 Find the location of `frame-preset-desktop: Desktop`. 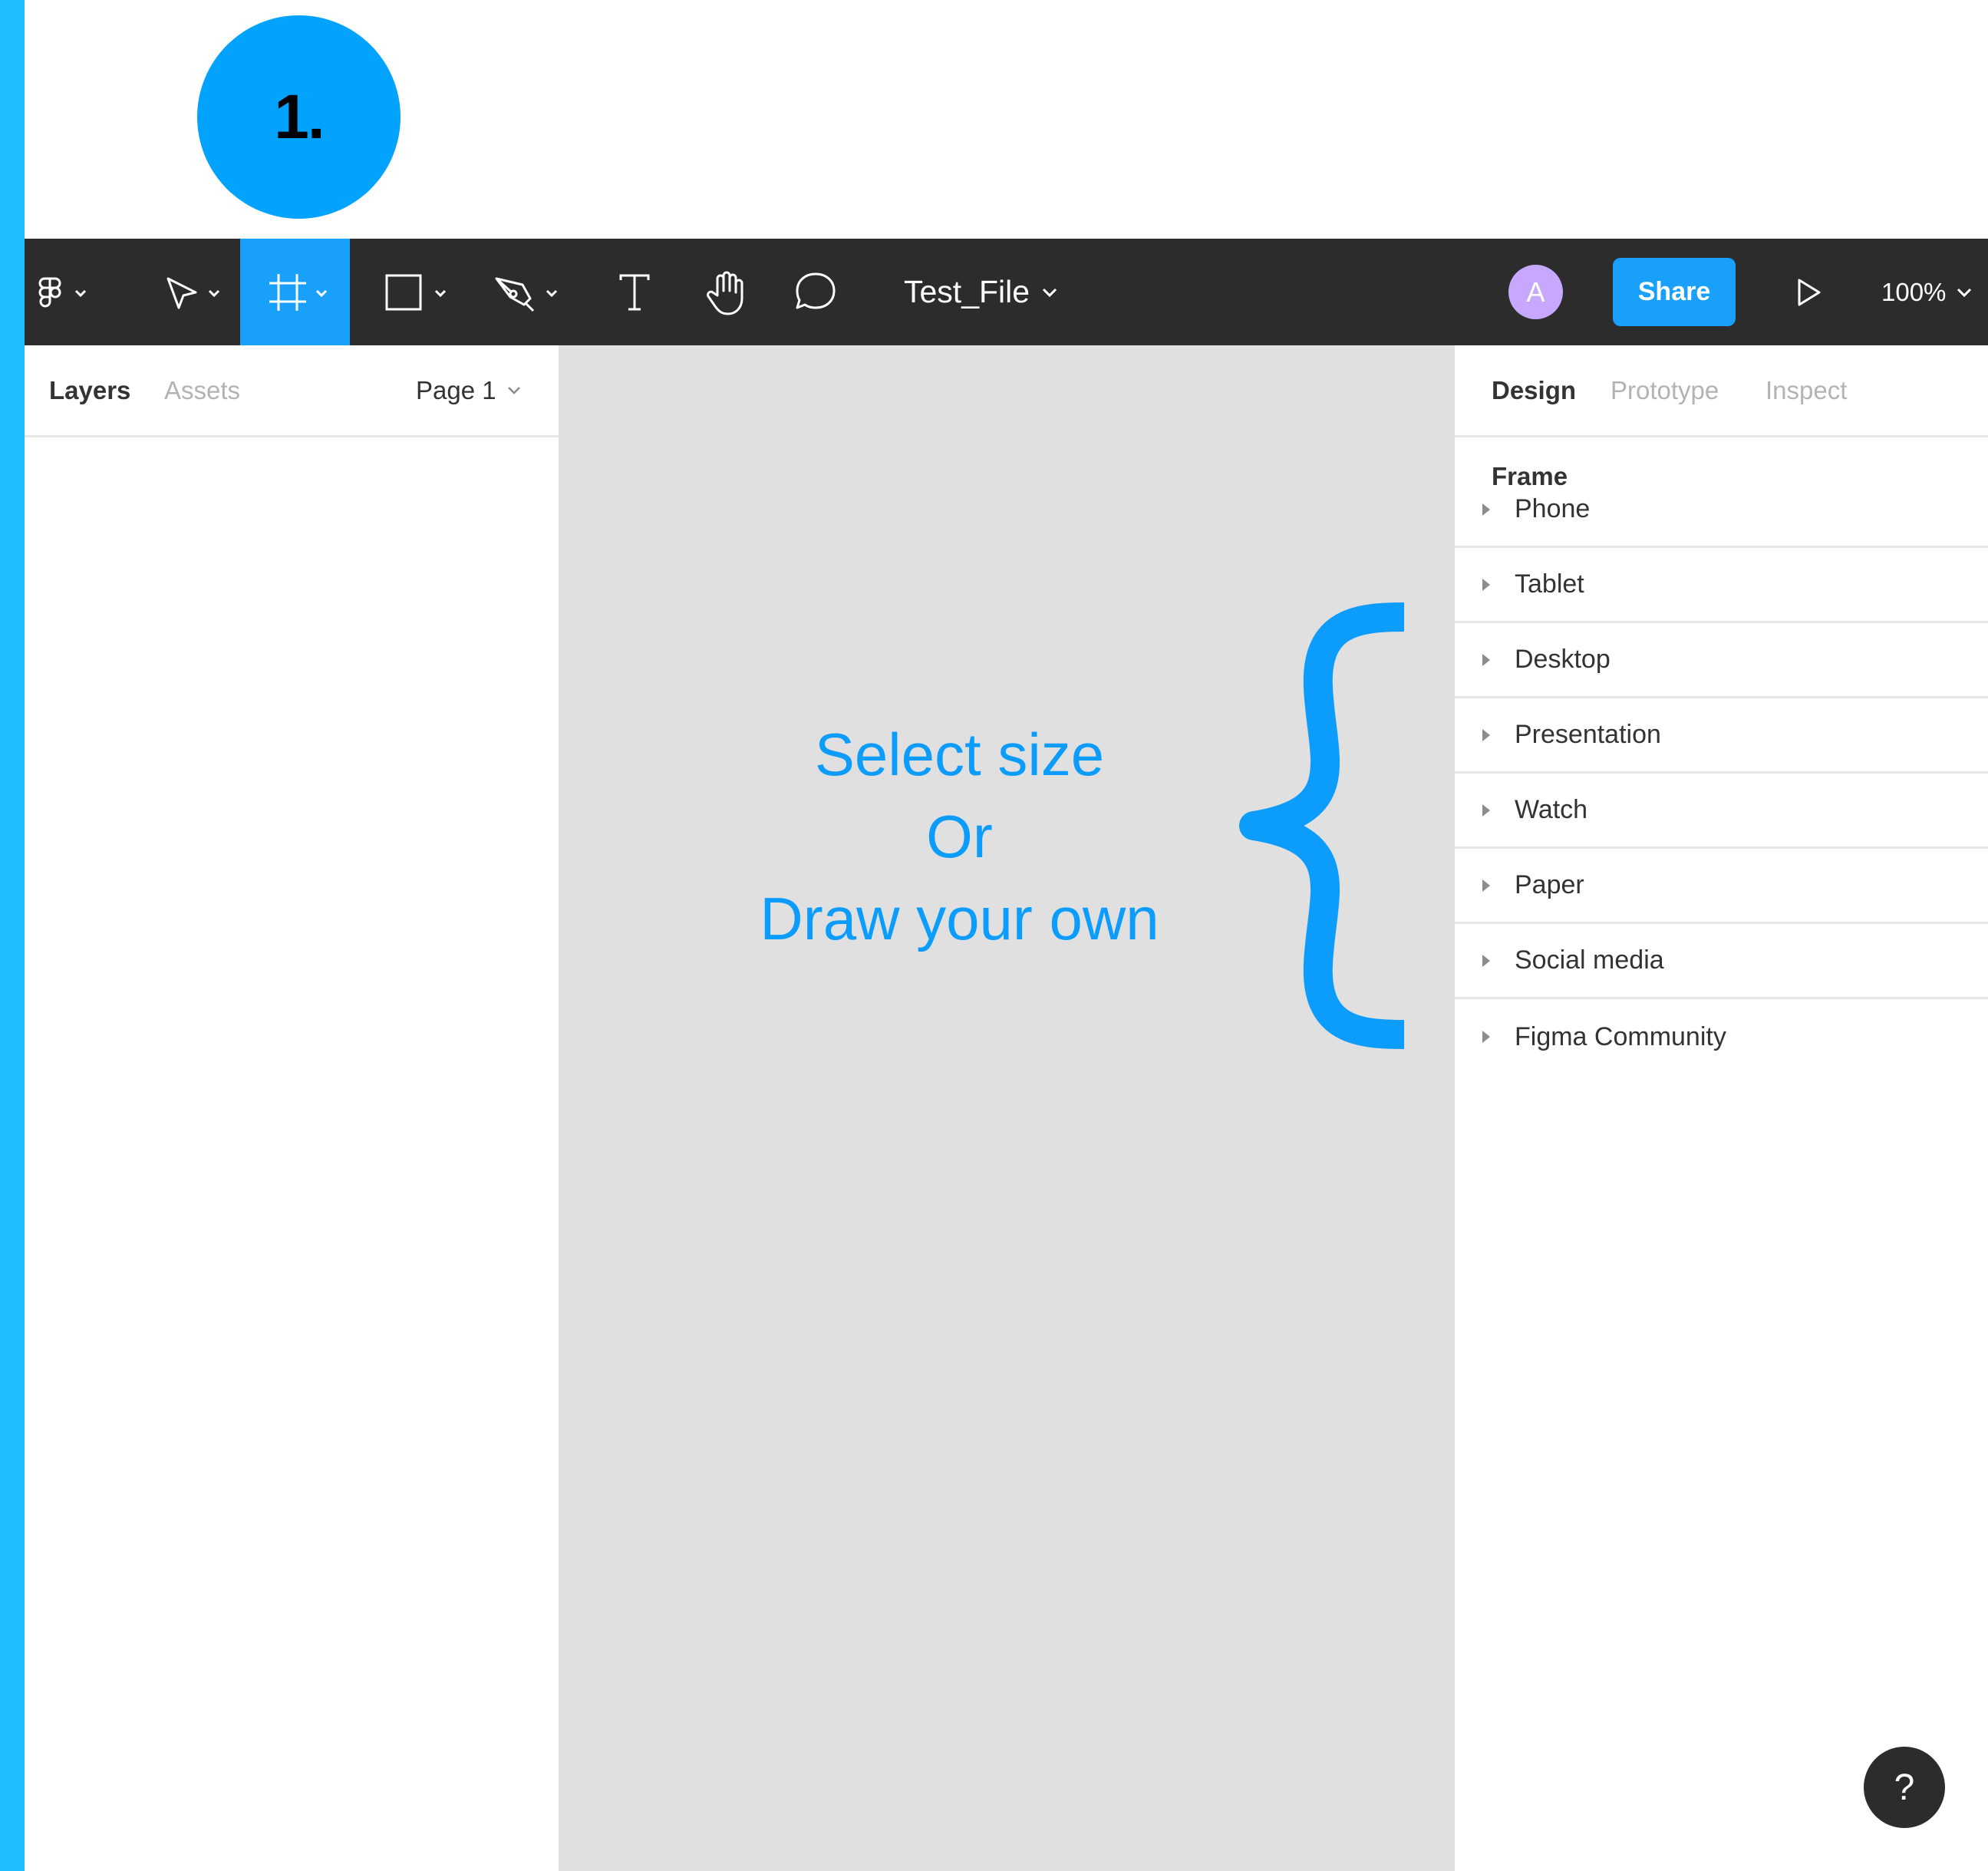

frame-preset-desktop: Desktop is located at coordinates (1721, 660).